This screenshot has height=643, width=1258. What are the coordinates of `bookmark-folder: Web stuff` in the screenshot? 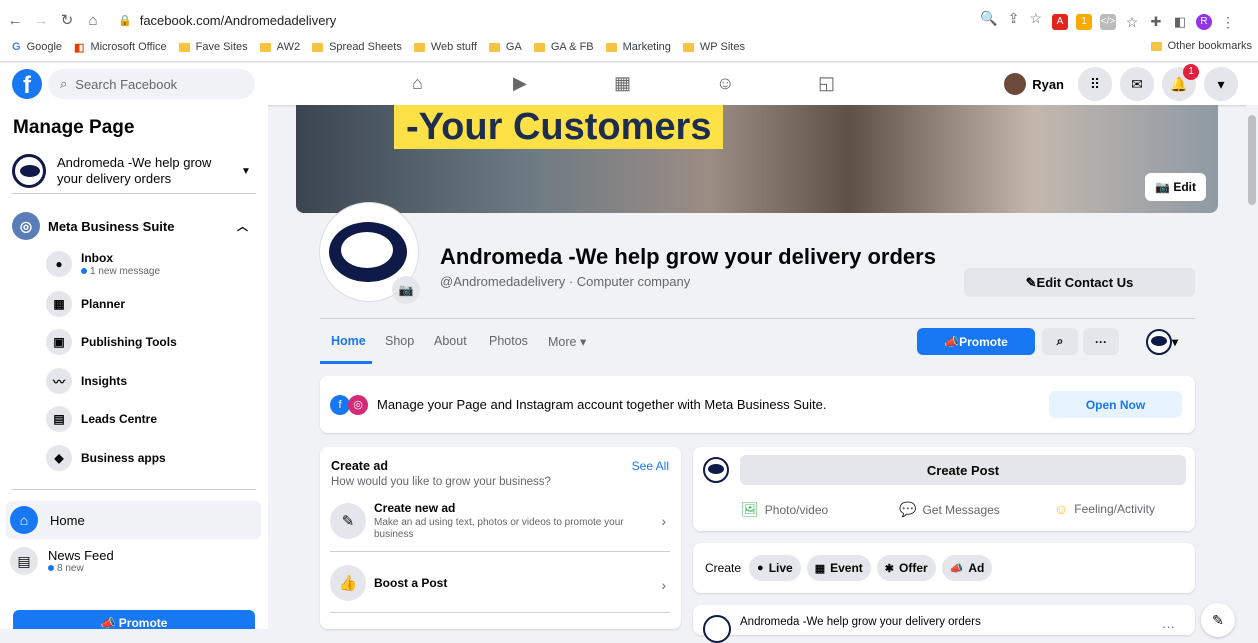 It's located at (445, 47).